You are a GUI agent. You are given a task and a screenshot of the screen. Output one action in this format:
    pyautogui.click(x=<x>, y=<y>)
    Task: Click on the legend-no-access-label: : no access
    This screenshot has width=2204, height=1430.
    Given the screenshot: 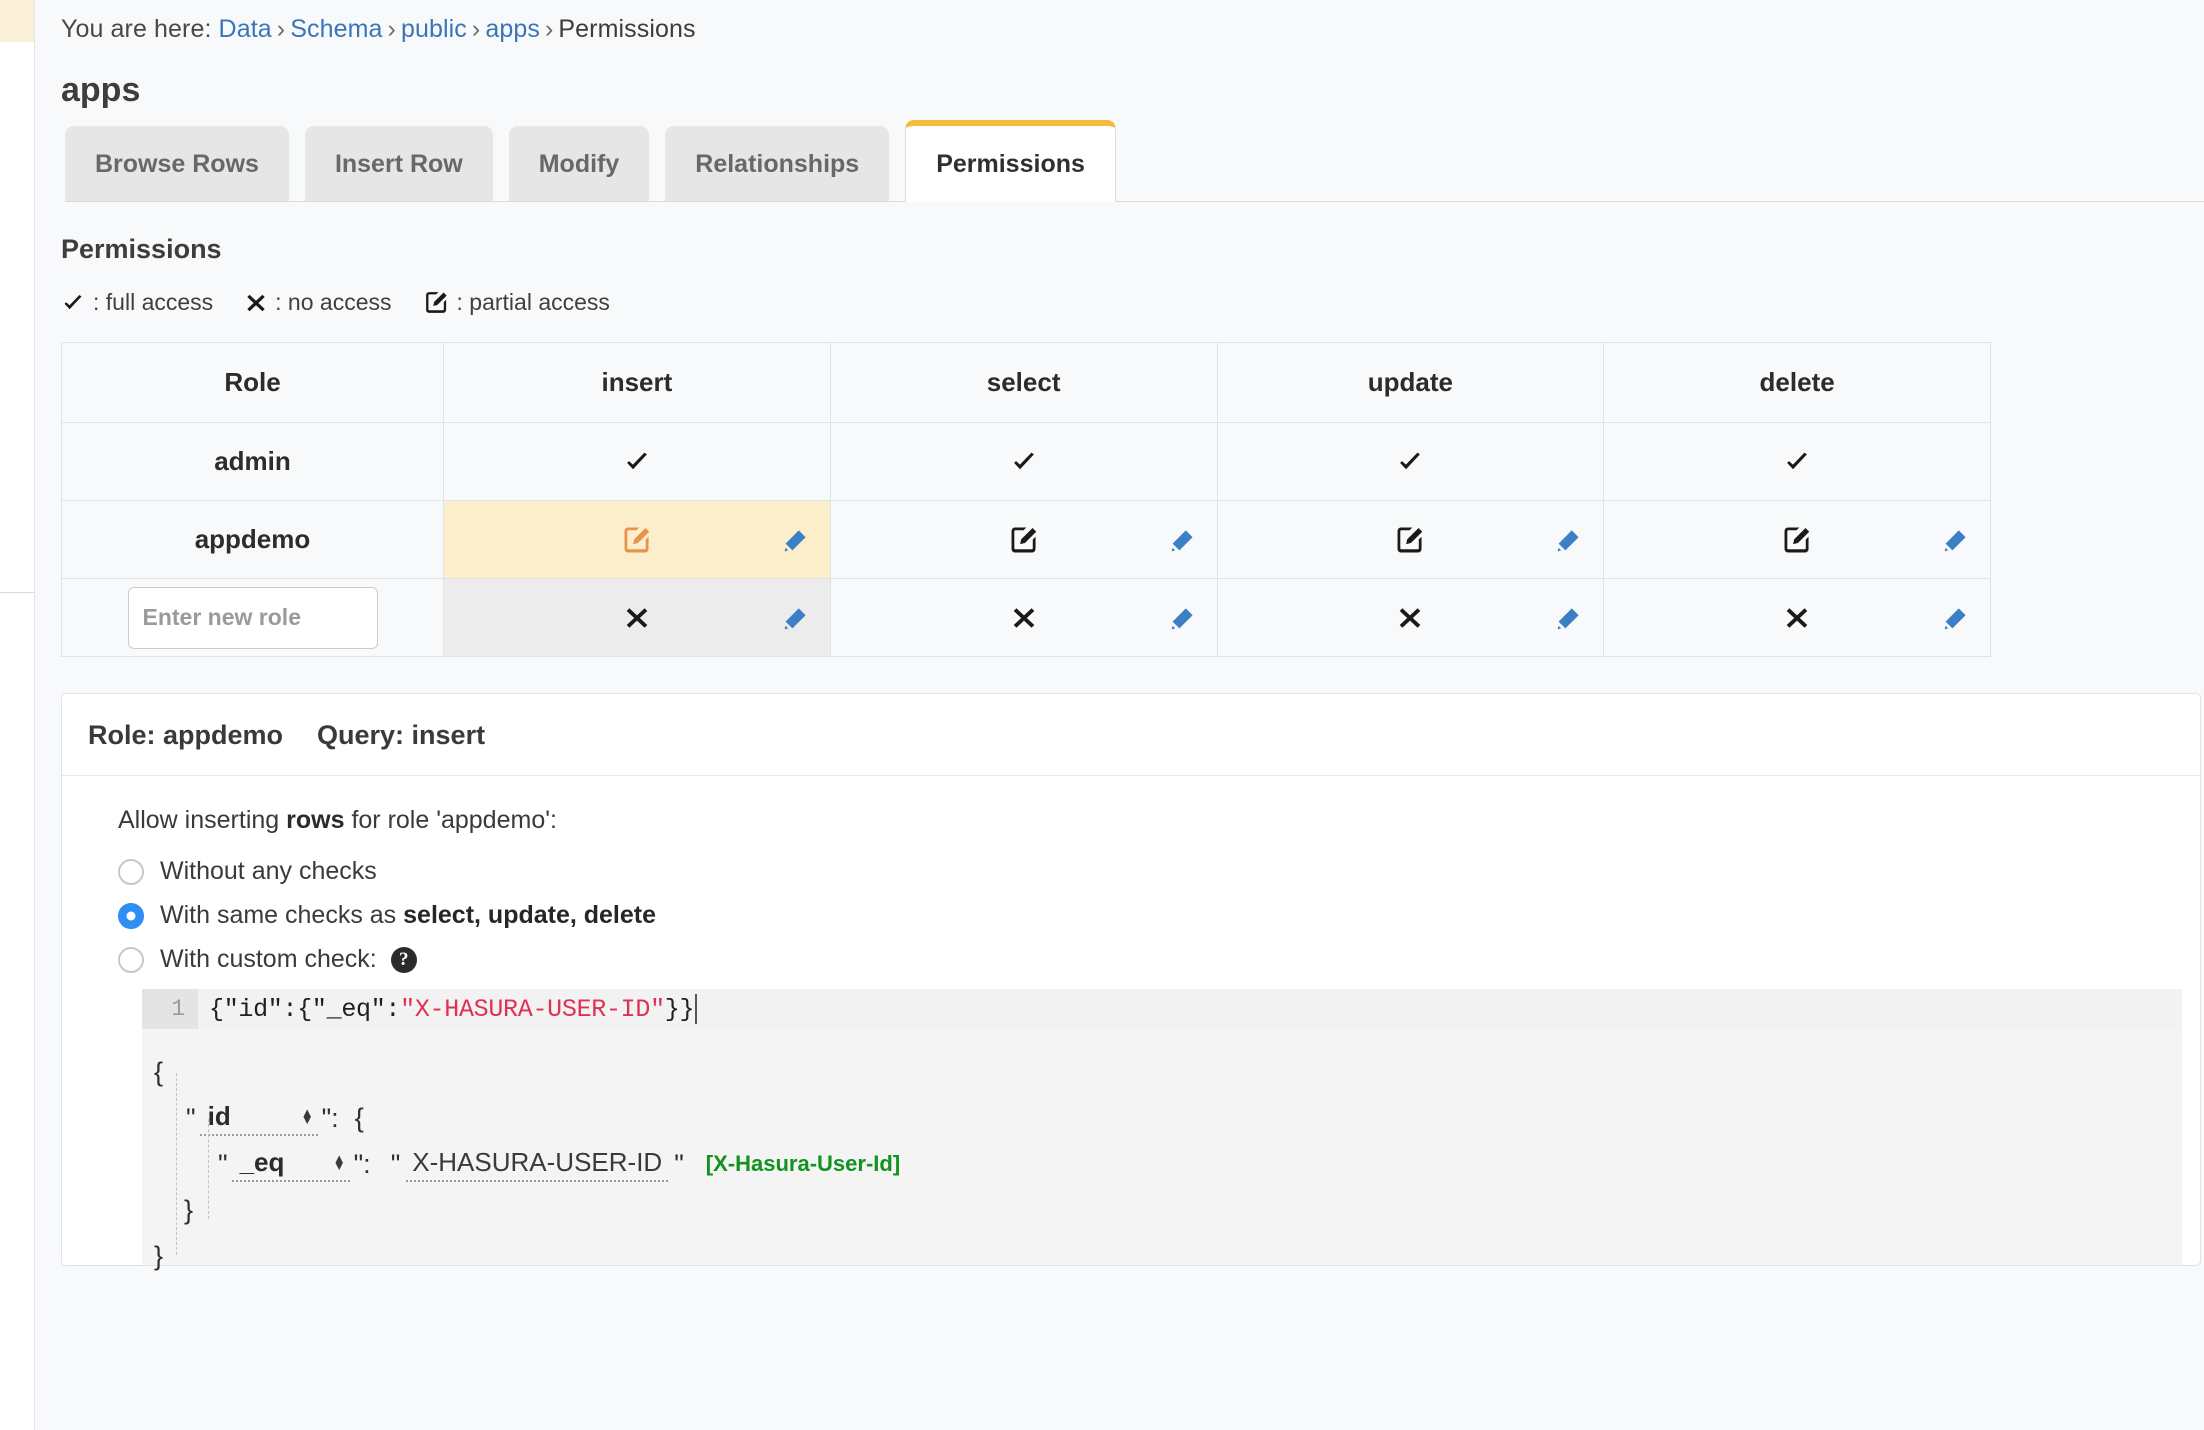 What is the action you would take?
    pyautogui.click(x=333, y=302)
    